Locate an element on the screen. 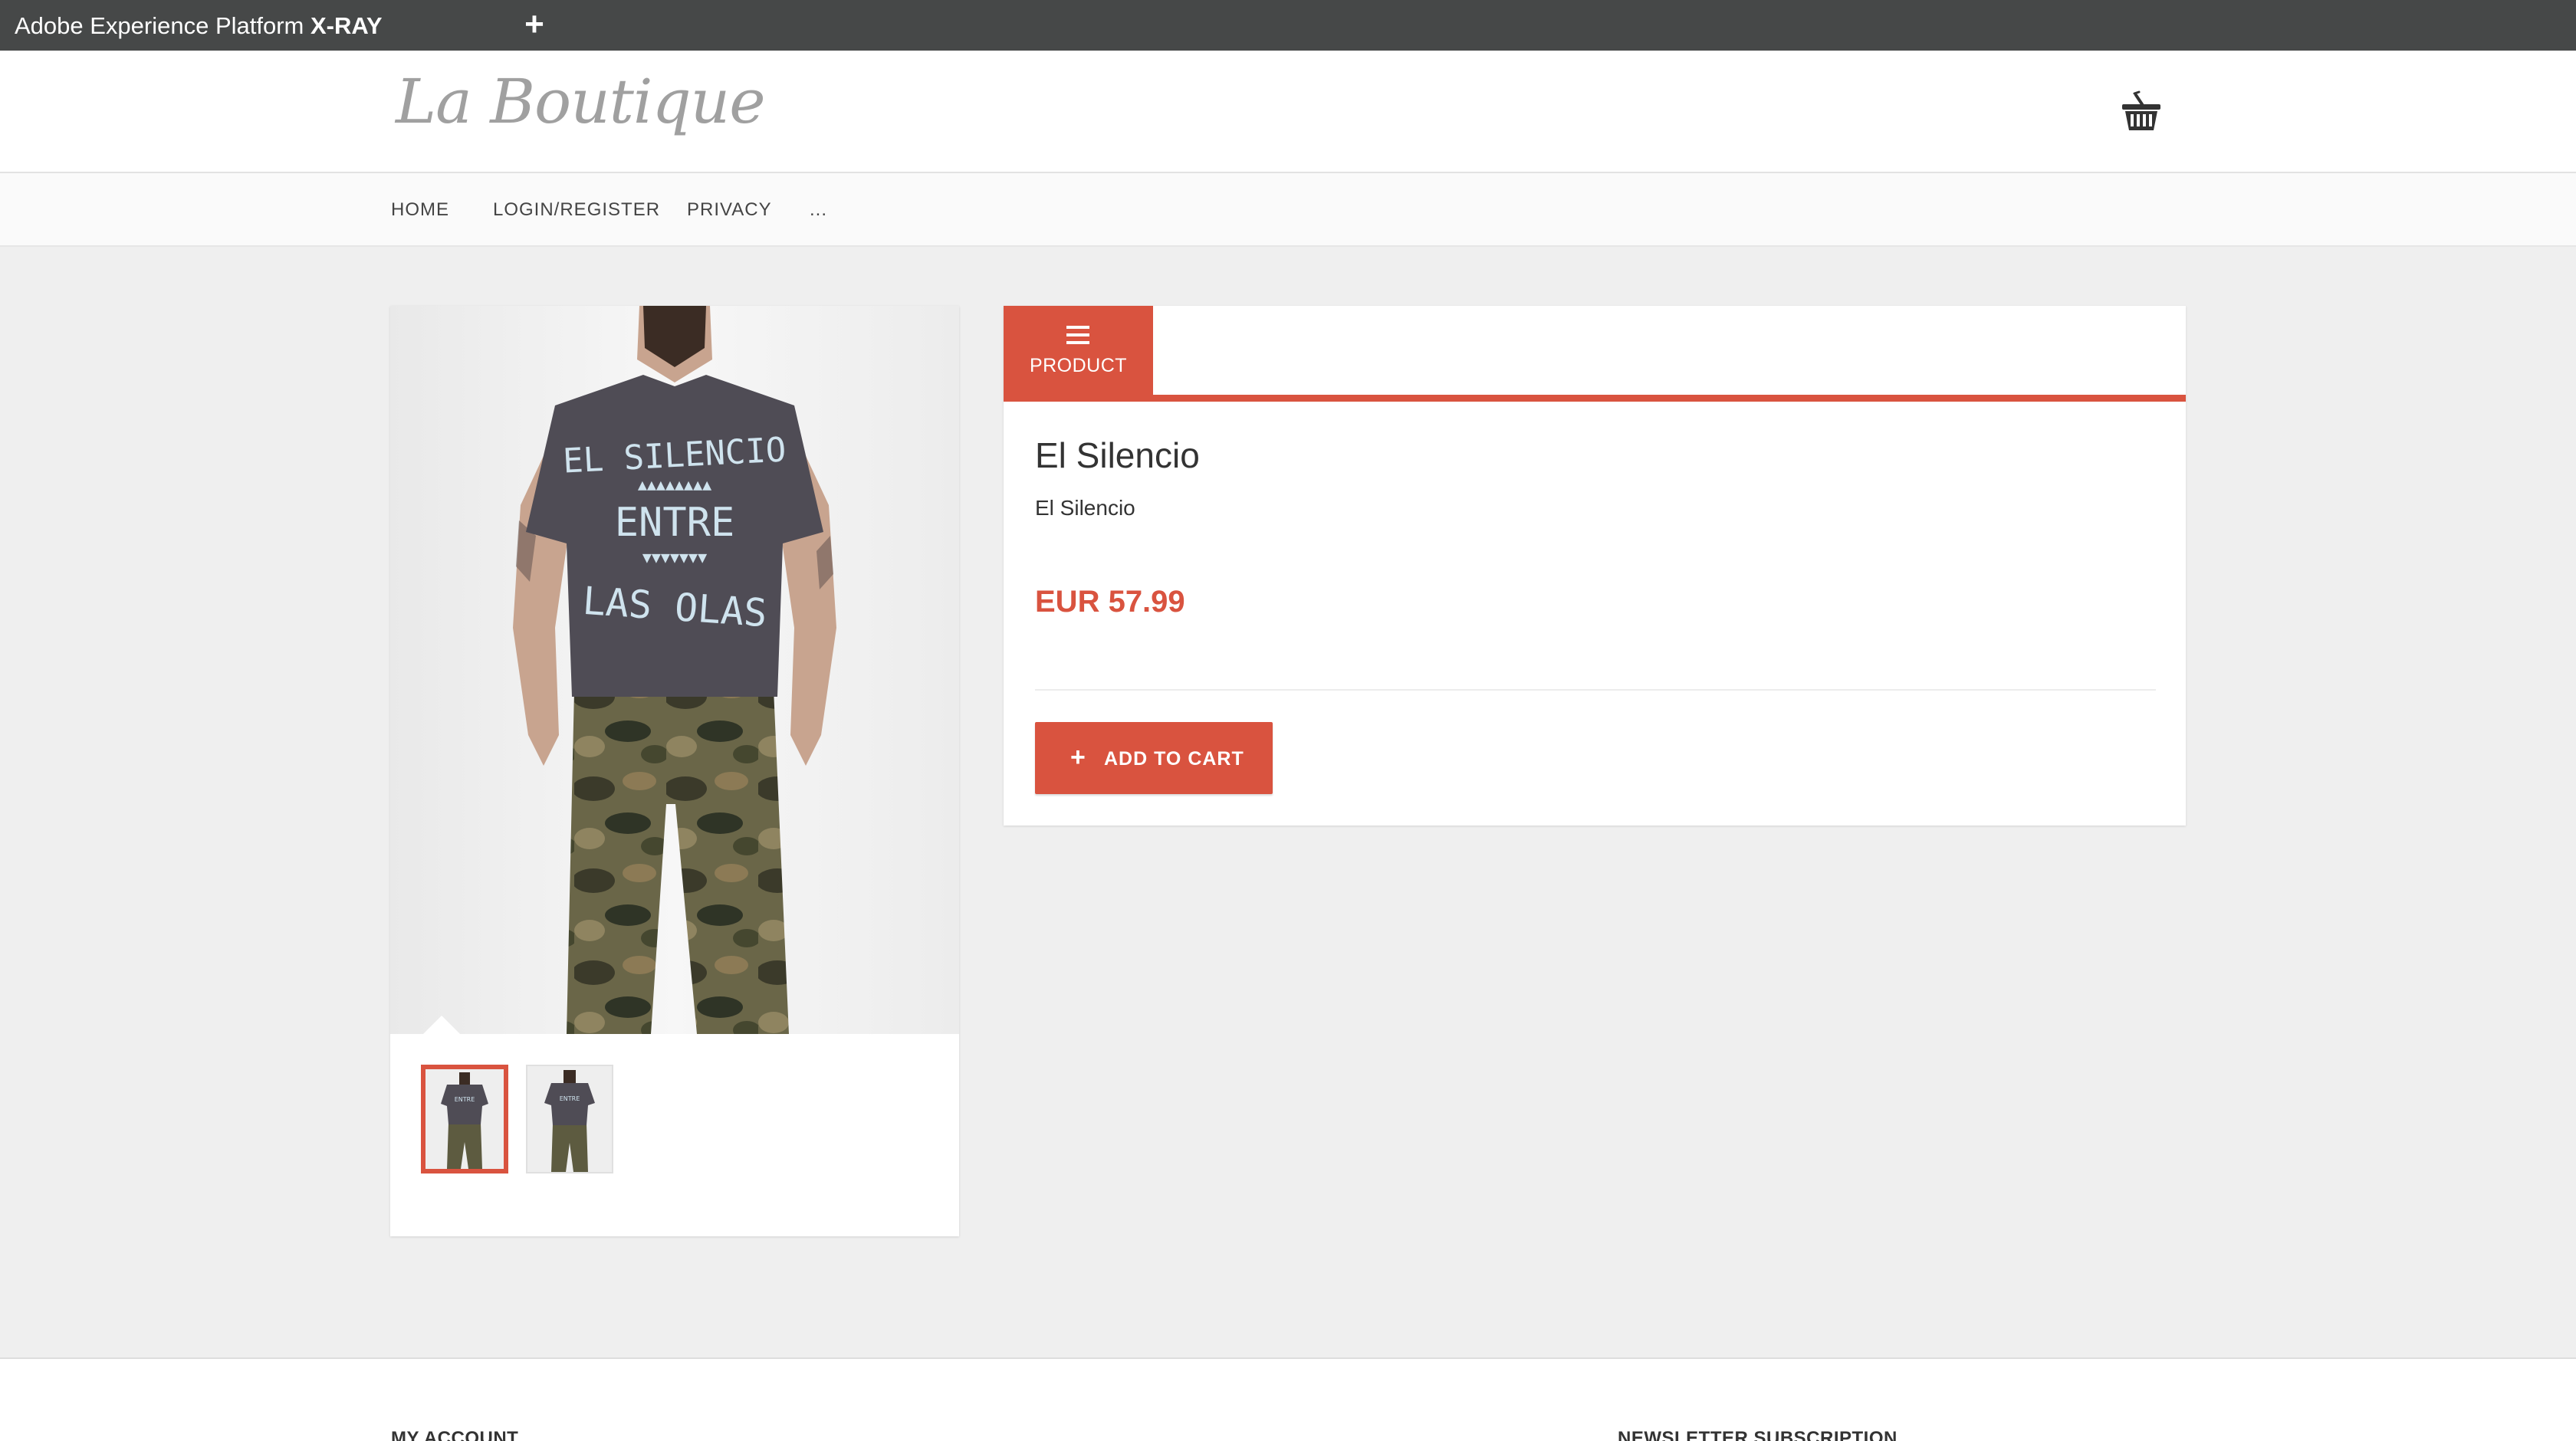 Image resolution: width=2576 pixels, height=1441 pixels. divider is located at coordinates (1595, 690).